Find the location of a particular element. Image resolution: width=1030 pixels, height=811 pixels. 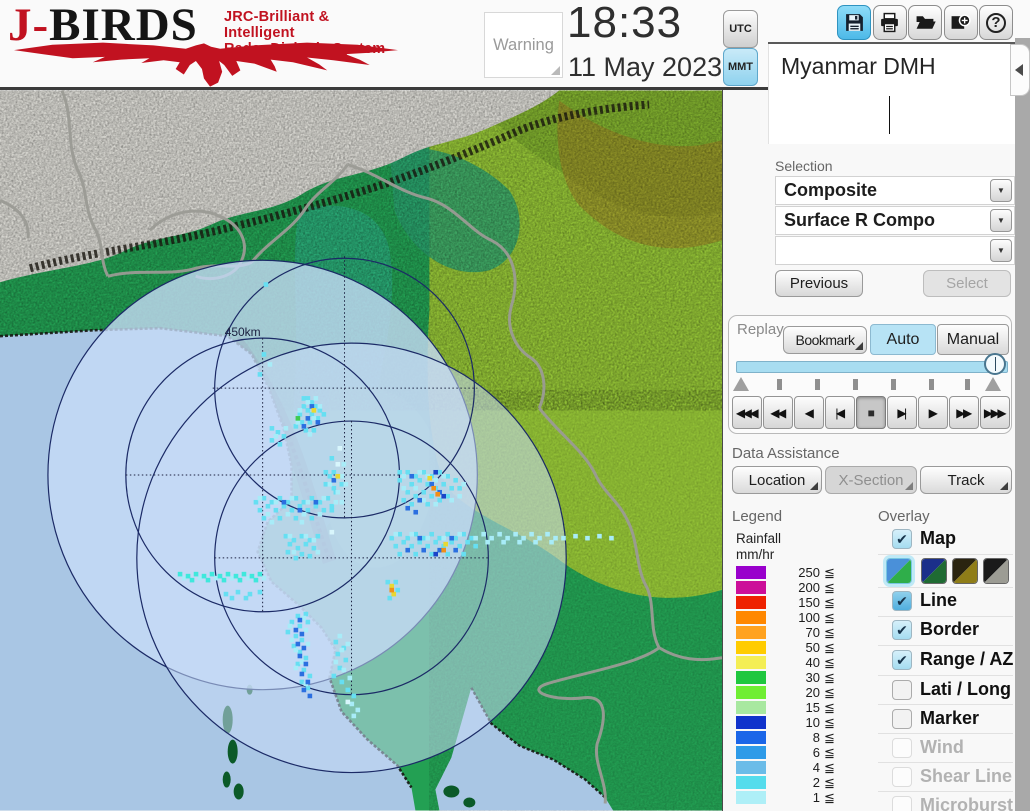

replay-range-end-marker is located at coordinates (993, 384).